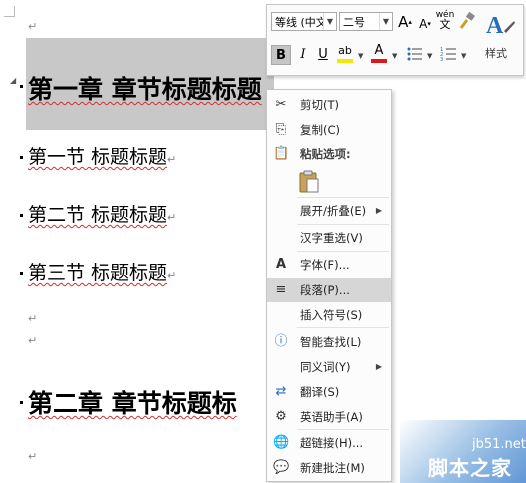 The image size is (526, 483). What do you see at coordinates (425, 24) in the screenshot?
I see `shrink-font-button: A▾` at bounding box center [425, 24].